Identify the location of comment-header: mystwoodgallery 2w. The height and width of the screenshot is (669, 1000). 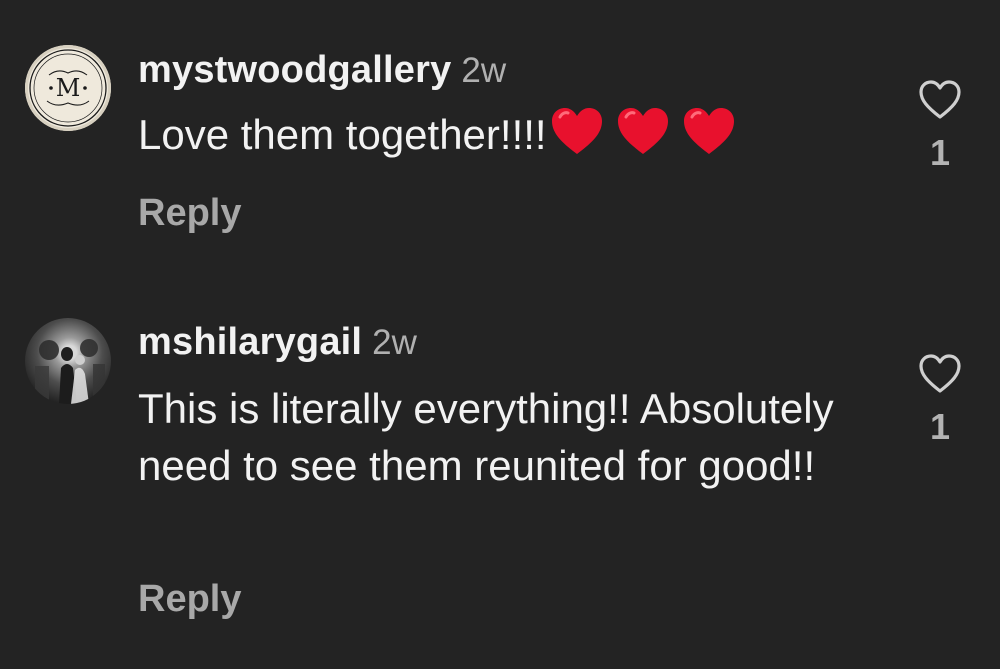
(322, 70).